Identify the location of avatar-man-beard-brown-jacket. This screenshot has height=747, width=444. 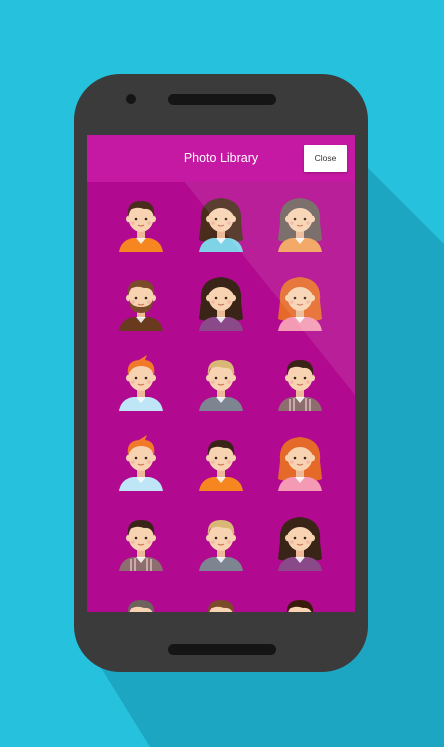
(141, 301).